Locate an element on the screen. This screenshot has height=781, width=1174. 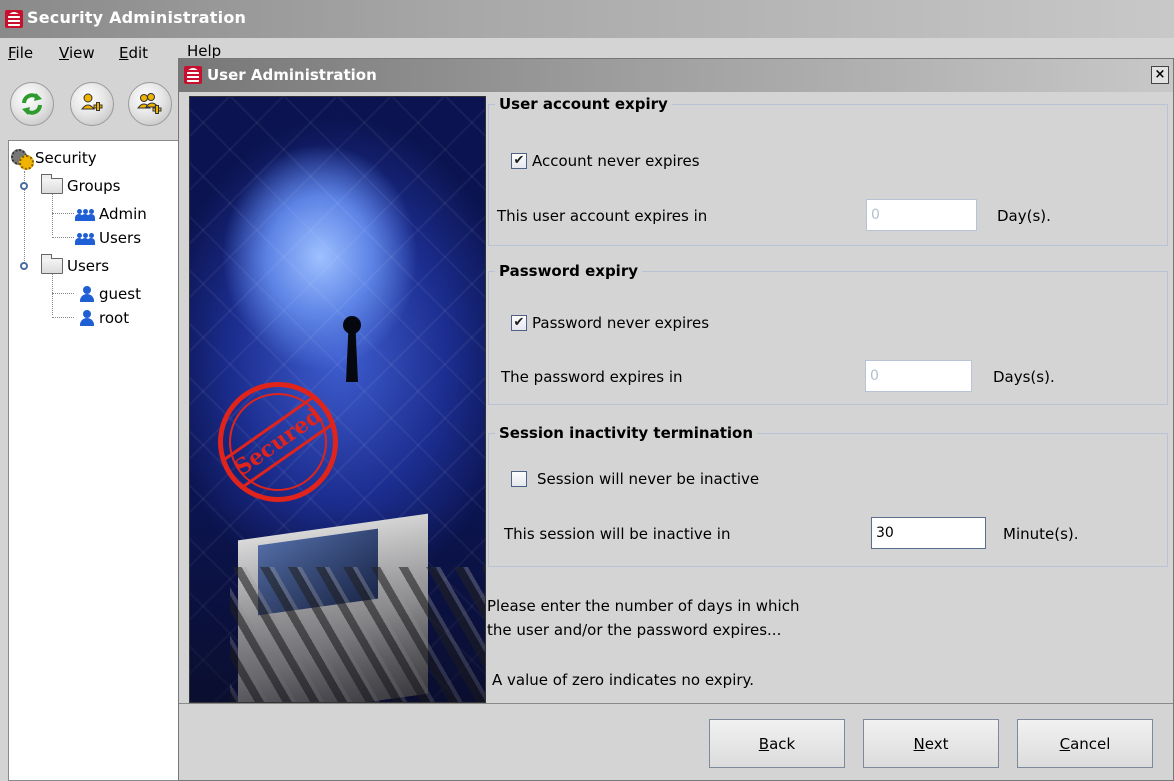
secured-stamp-text: Secured is located at coordinates (278, 442).